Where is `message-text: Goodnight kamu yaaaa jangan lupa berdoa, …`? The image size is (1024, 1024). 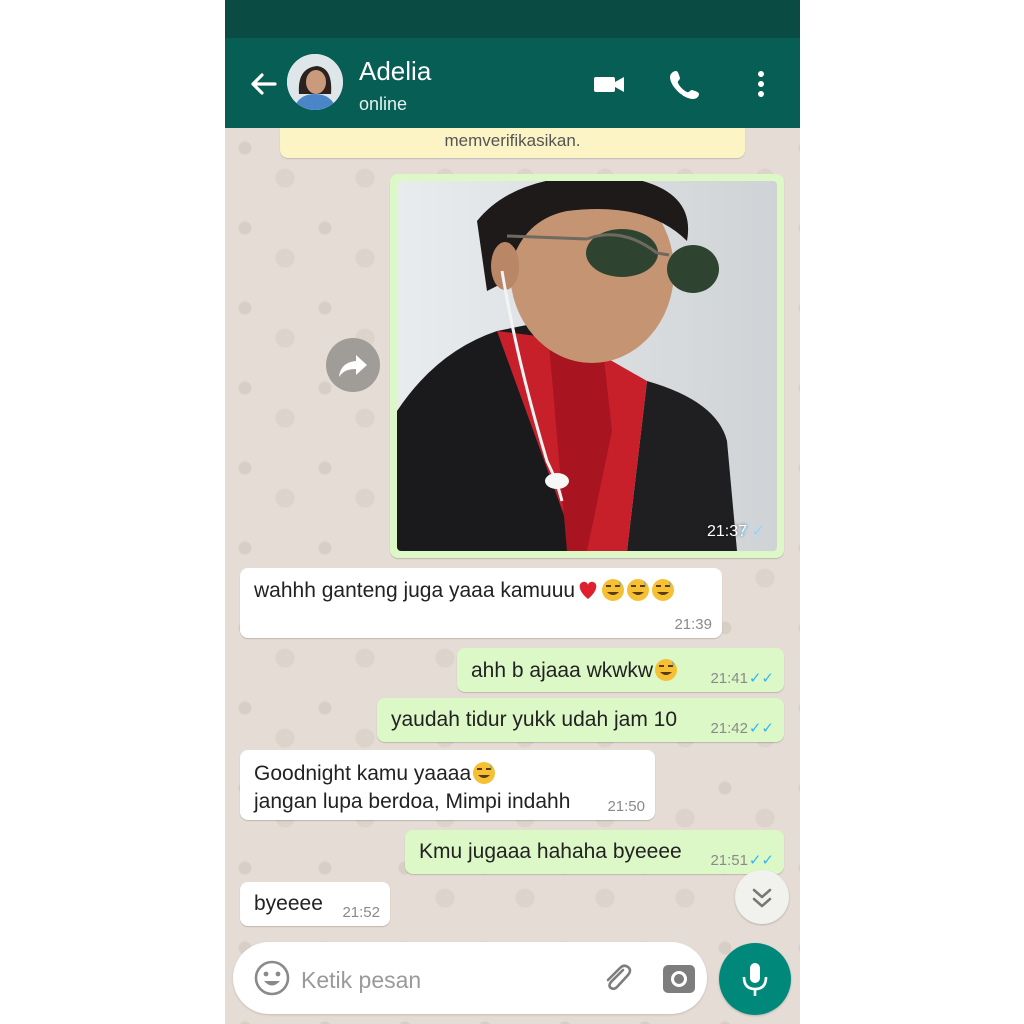 message-text: Goodnight kamu yaaaa jangan lupa berdoa, … is located at coordinates (412, 787).